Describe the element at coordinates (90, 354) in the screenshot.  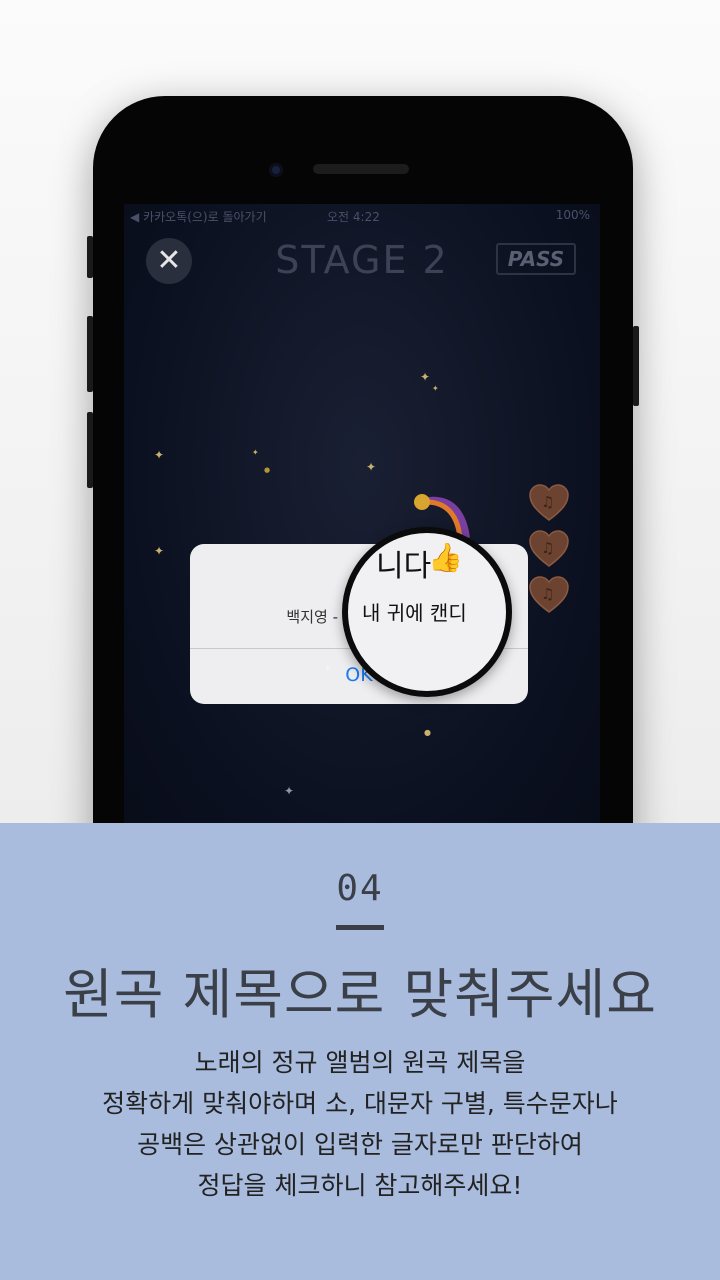
I see `volume-up-button` at that location.